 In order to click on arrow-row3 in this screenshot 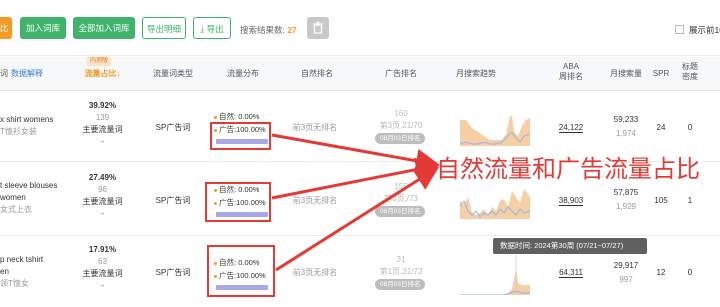, I will do `click(357, 219)`.